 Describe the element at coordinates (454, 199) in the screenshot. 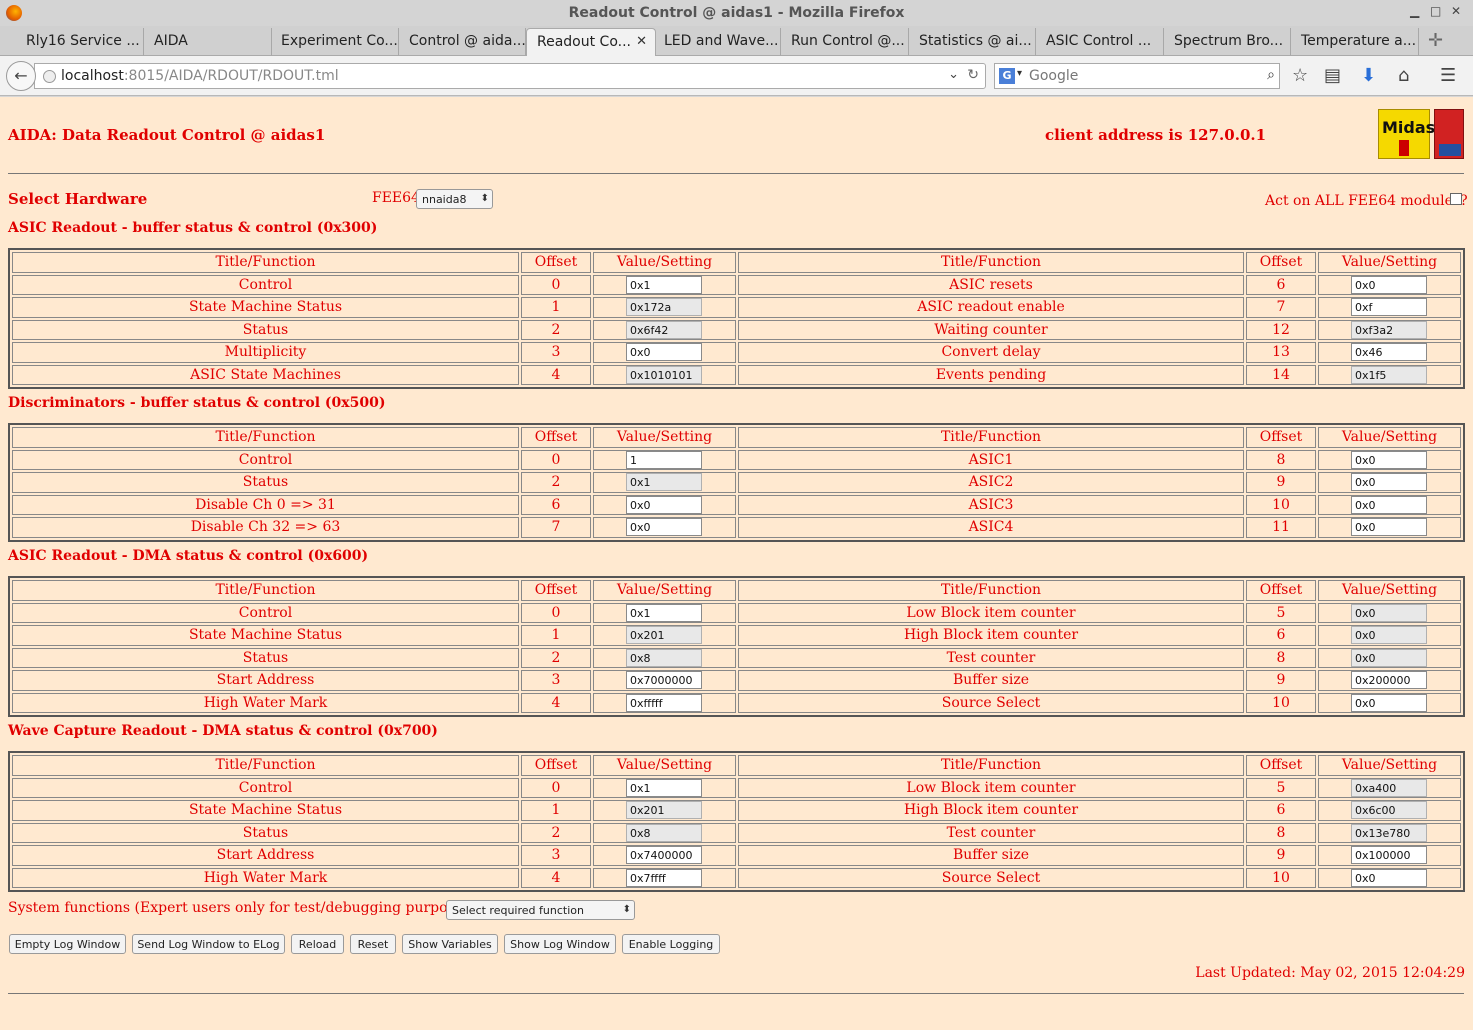

I see `fee64-select: nnaida8 ⬍` at that location.